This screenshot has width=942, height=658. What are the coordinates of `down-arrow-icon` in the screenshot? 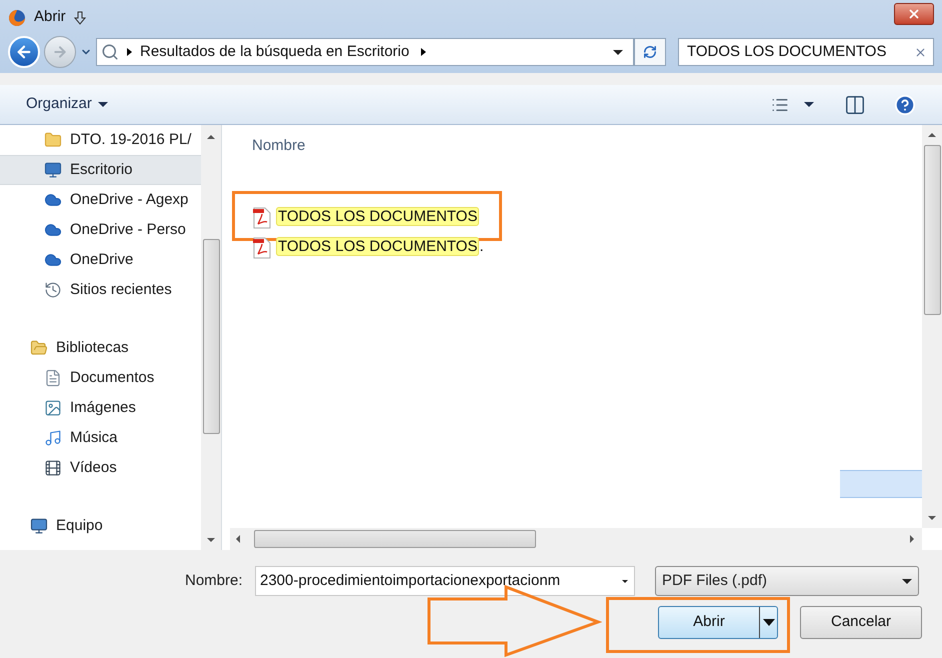 It's located at (80, 17).